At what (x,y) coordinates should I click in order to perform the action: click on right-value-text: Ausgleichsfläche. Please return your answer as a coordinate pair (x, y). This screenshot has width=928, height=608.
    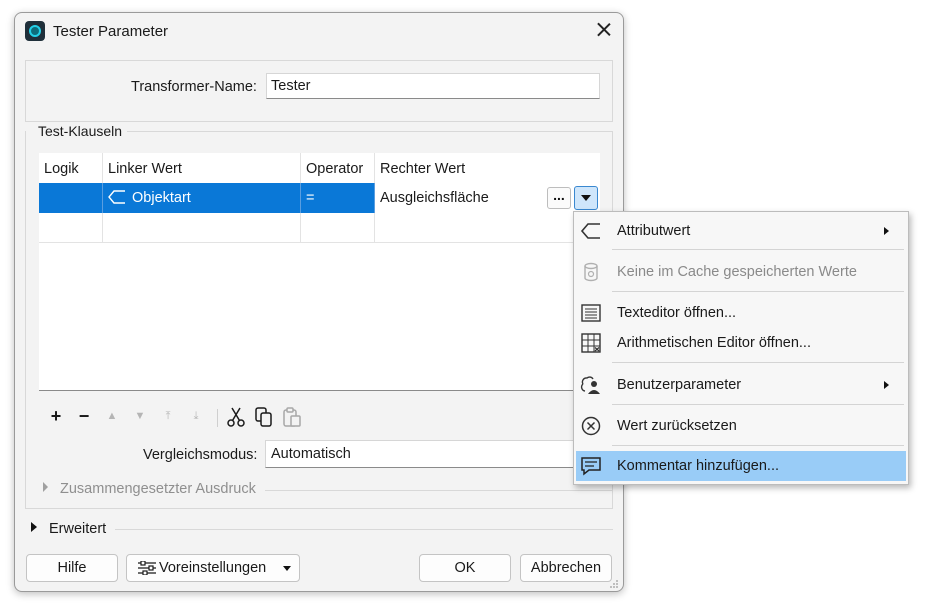
    Looking at the image, I should click on (434, 198).